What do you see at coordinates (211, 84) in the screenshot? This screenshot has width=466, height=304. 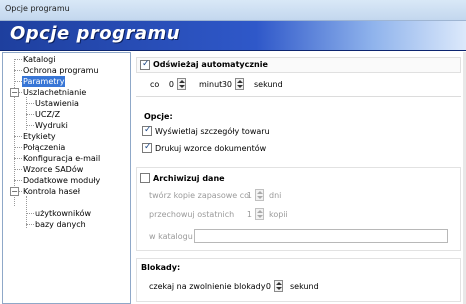 I see `refresh-minutes-label: minut` at bounding box center [211, 84].